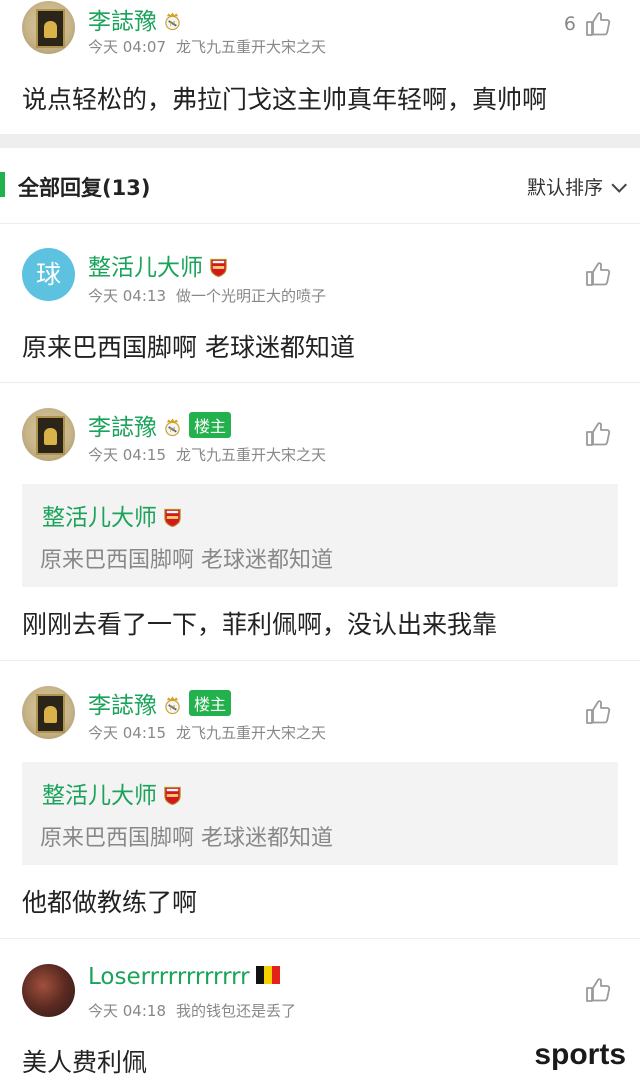 Image resolution: width=640 pixels, height=1084 pixels. Describe the element at coordinates (569, 24) in the screenshot. I see `like-count: 6` at that location.